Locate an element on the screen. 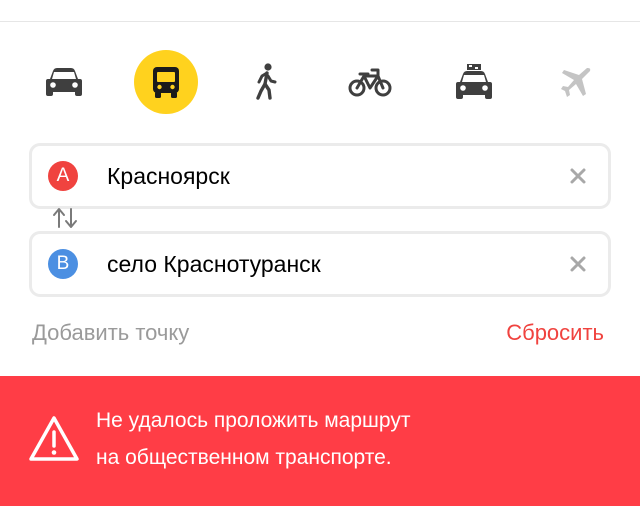  pedestrian-icon is located at coordinates (266, 81).